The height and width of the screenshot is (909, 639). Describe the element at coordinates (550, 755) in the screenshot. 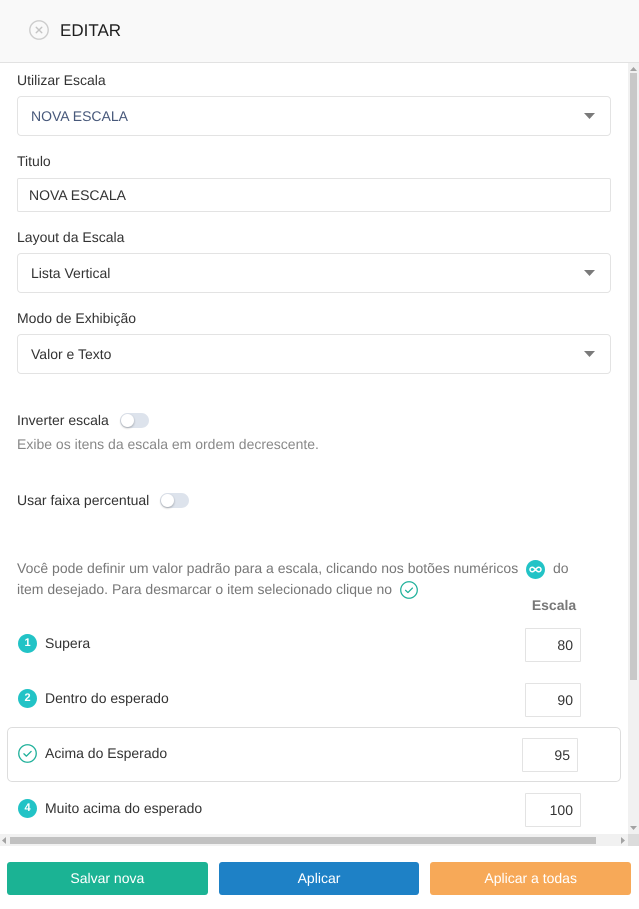

I see `value-input: 95` at that location.